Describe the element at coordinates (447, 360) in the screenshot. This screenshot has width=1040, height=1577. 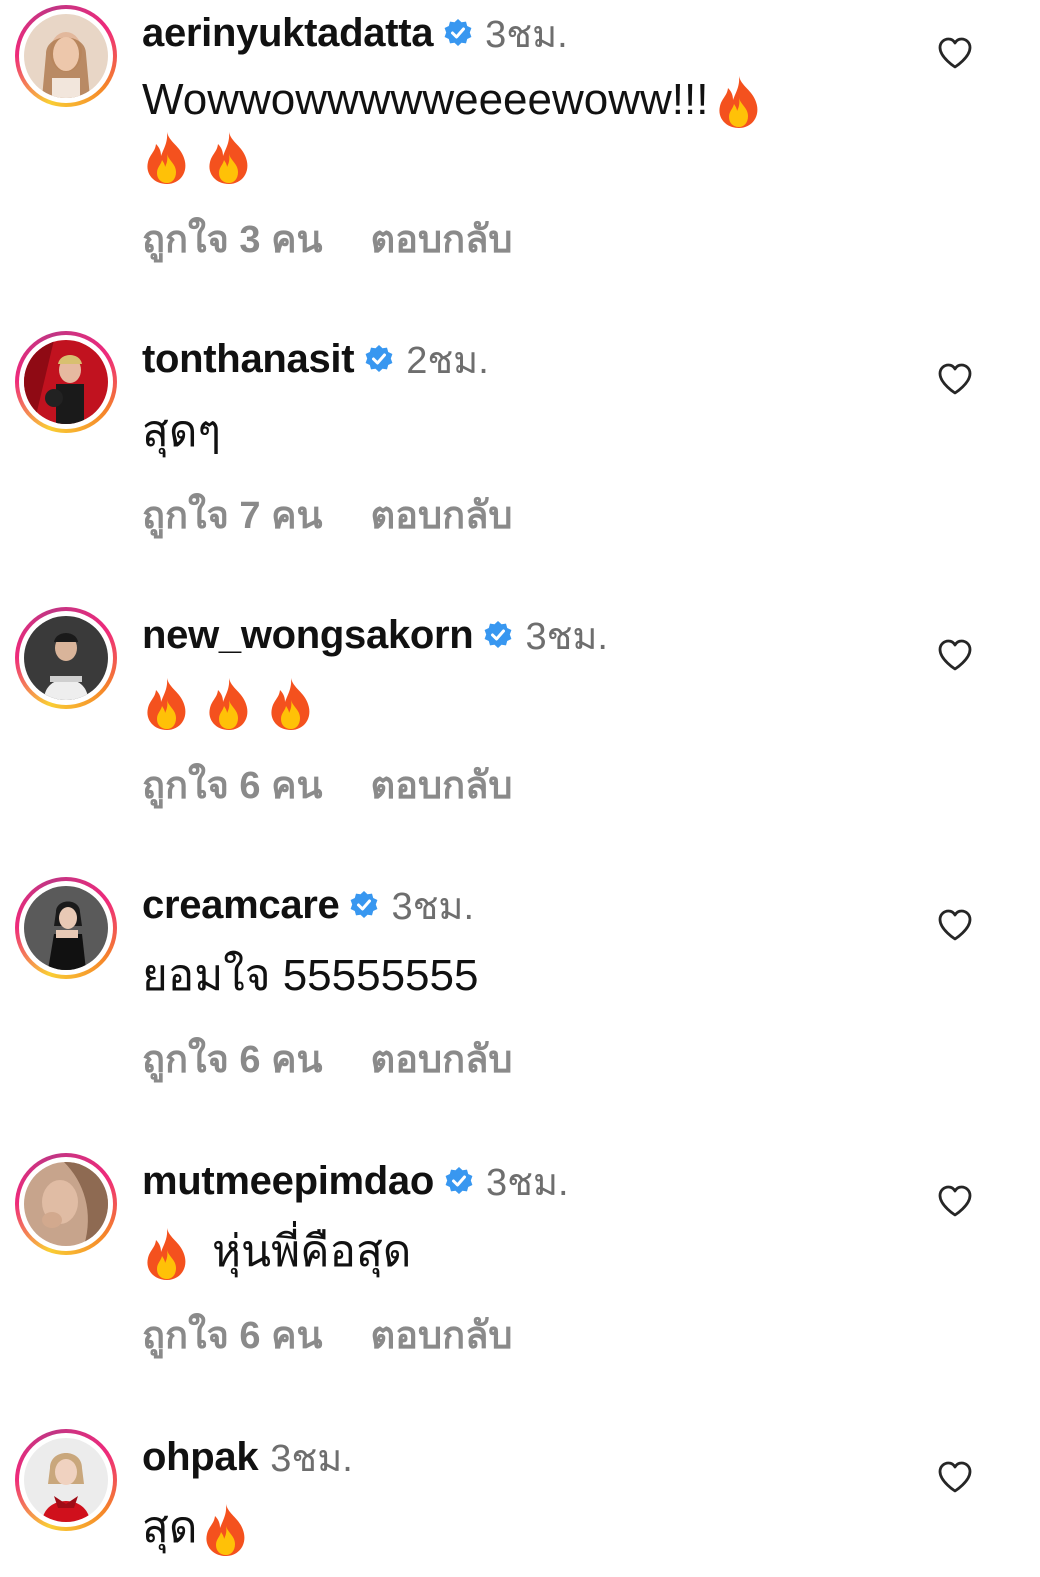
I see `timestamp: 2ชม.` at that location.